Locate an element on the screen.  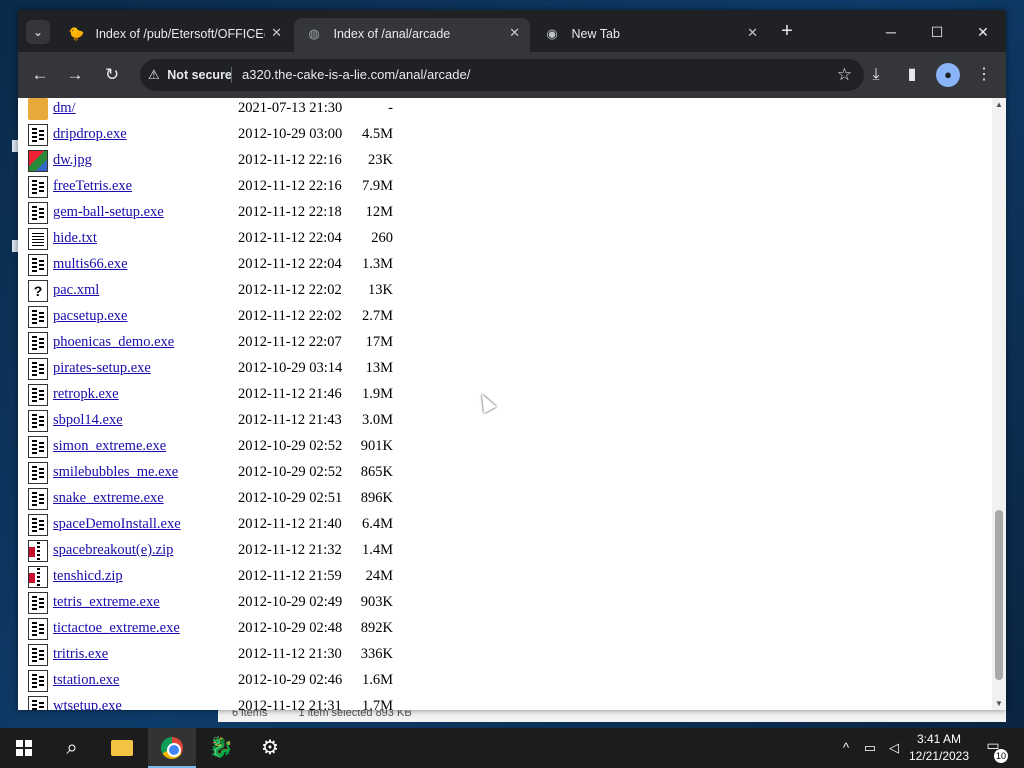
file-date: 2012-11-12 21:40 is located at coordinates (290, 524).